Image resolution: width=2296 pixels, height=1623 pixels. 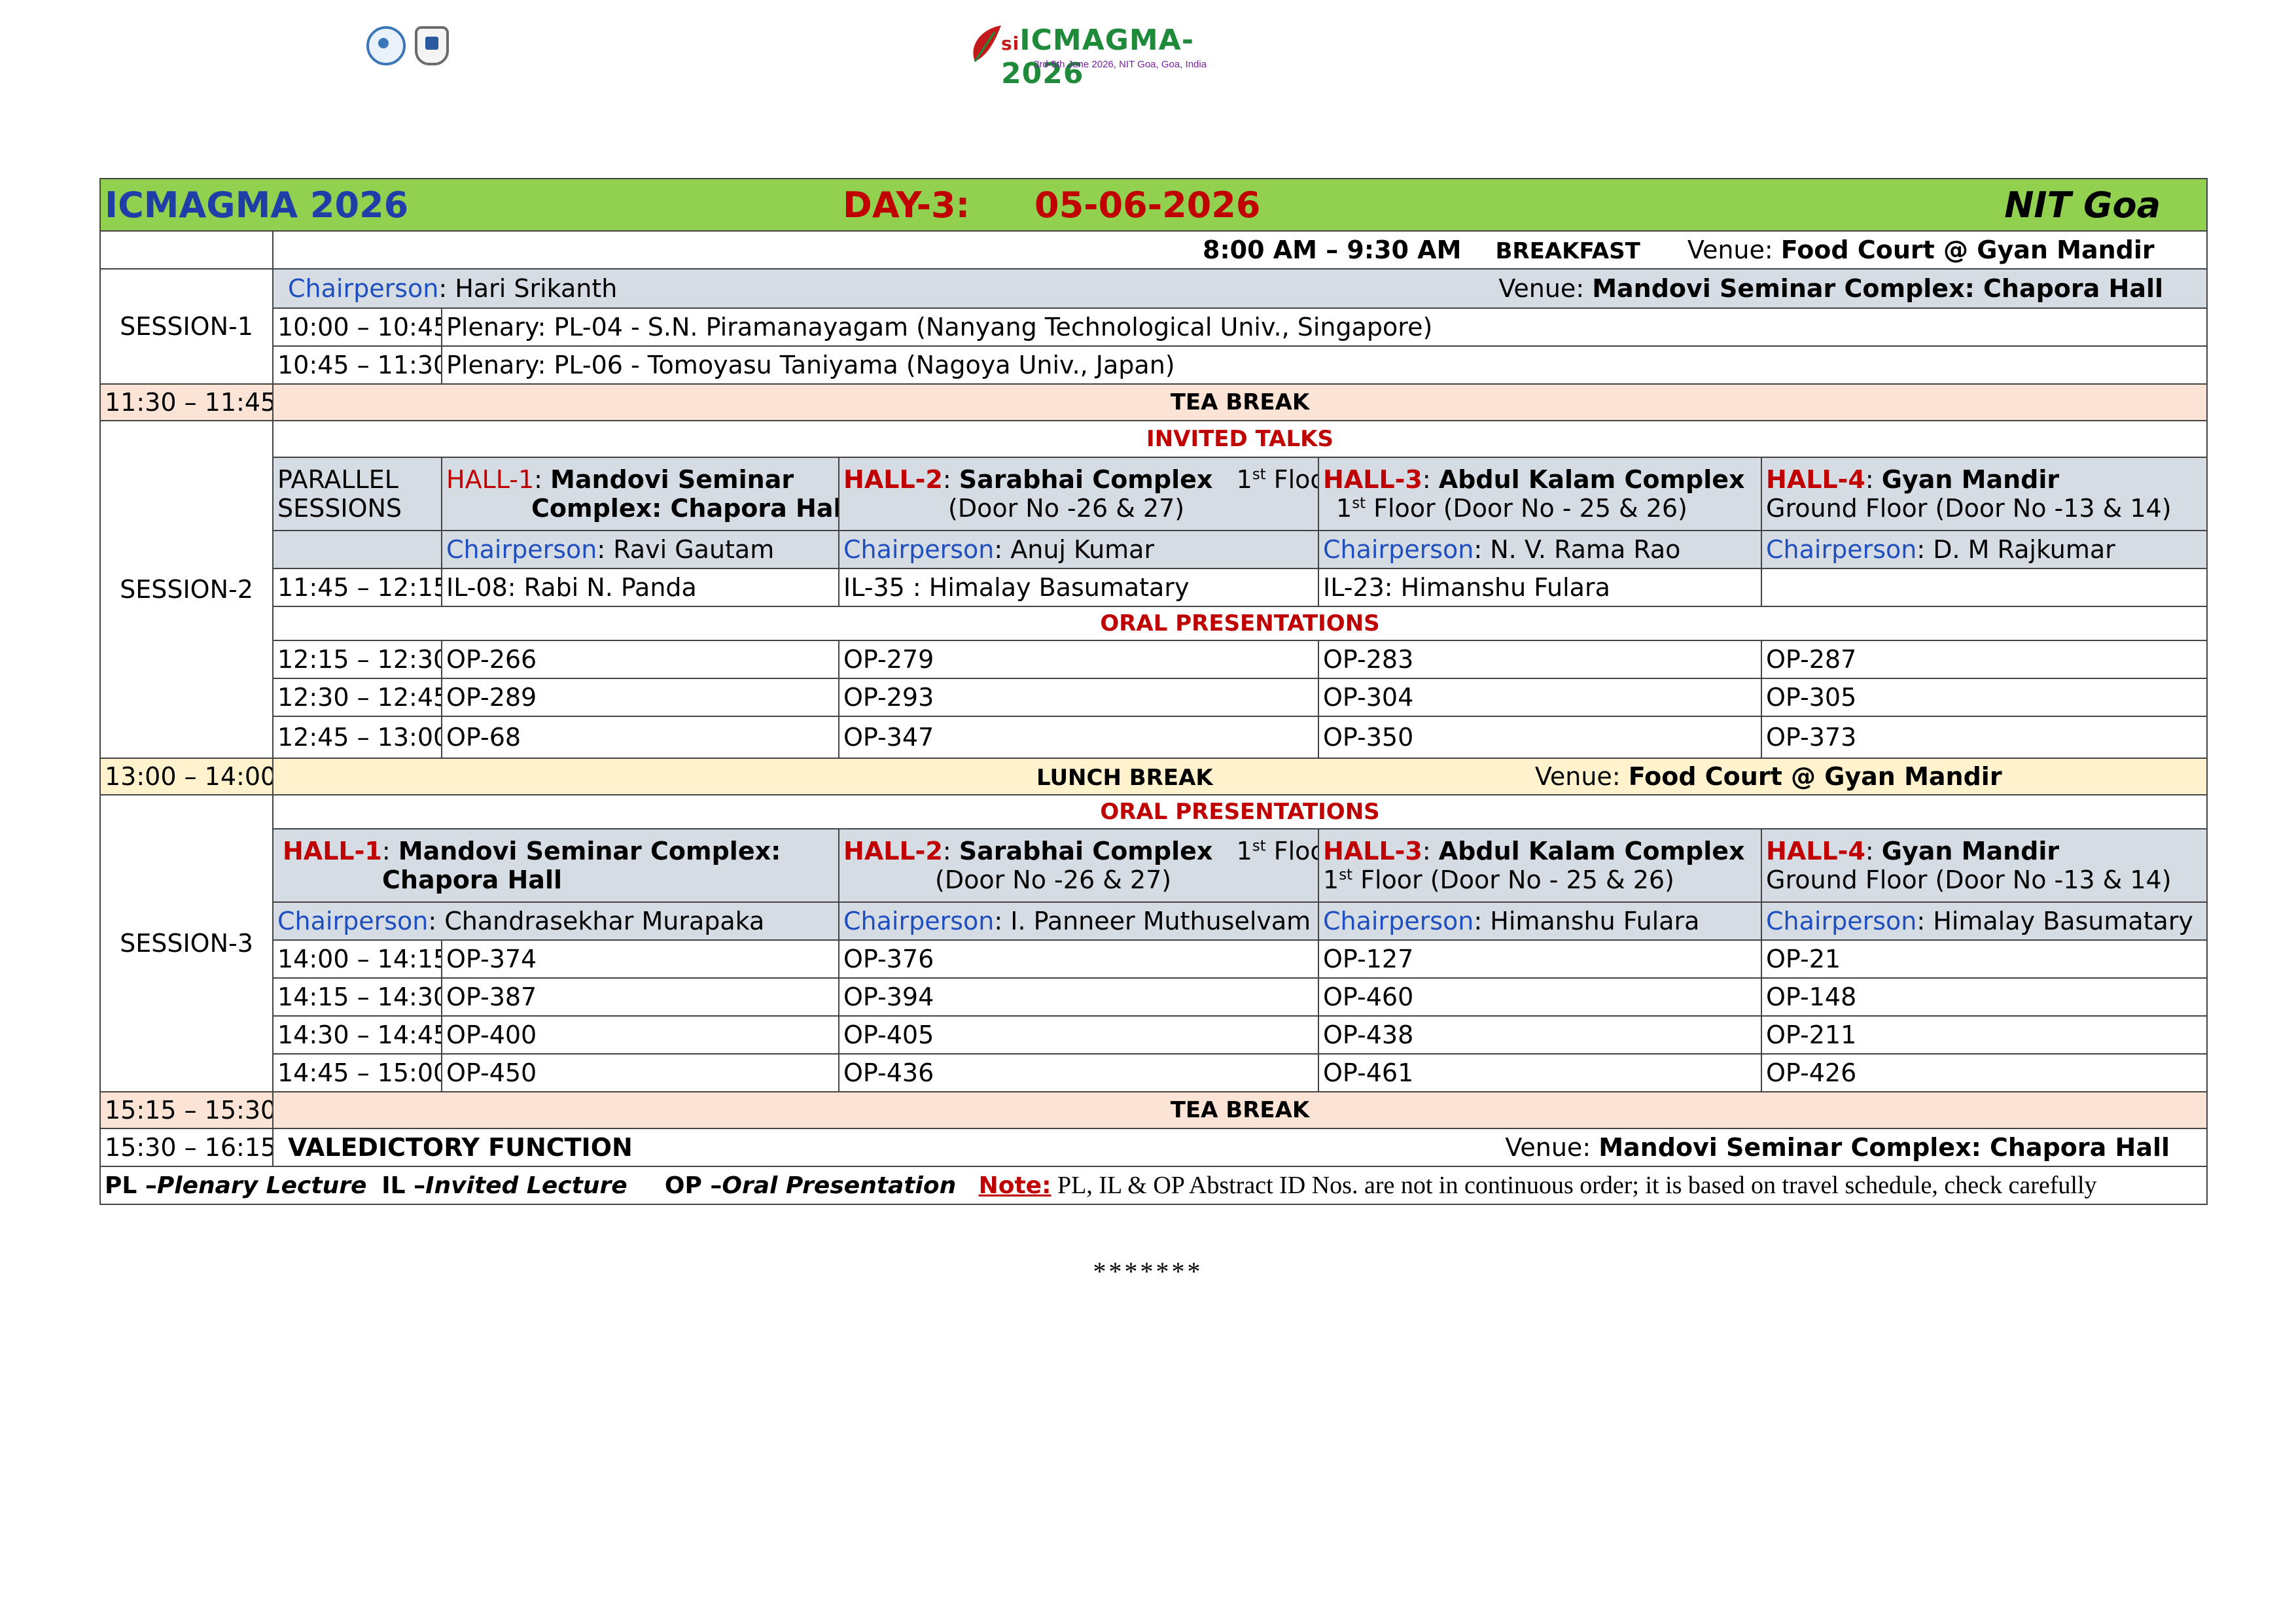 What do you see at coordinates (640, 959) in the screenshot?
I see `slot-cell: OP-374` at bounding box center [640, 959].